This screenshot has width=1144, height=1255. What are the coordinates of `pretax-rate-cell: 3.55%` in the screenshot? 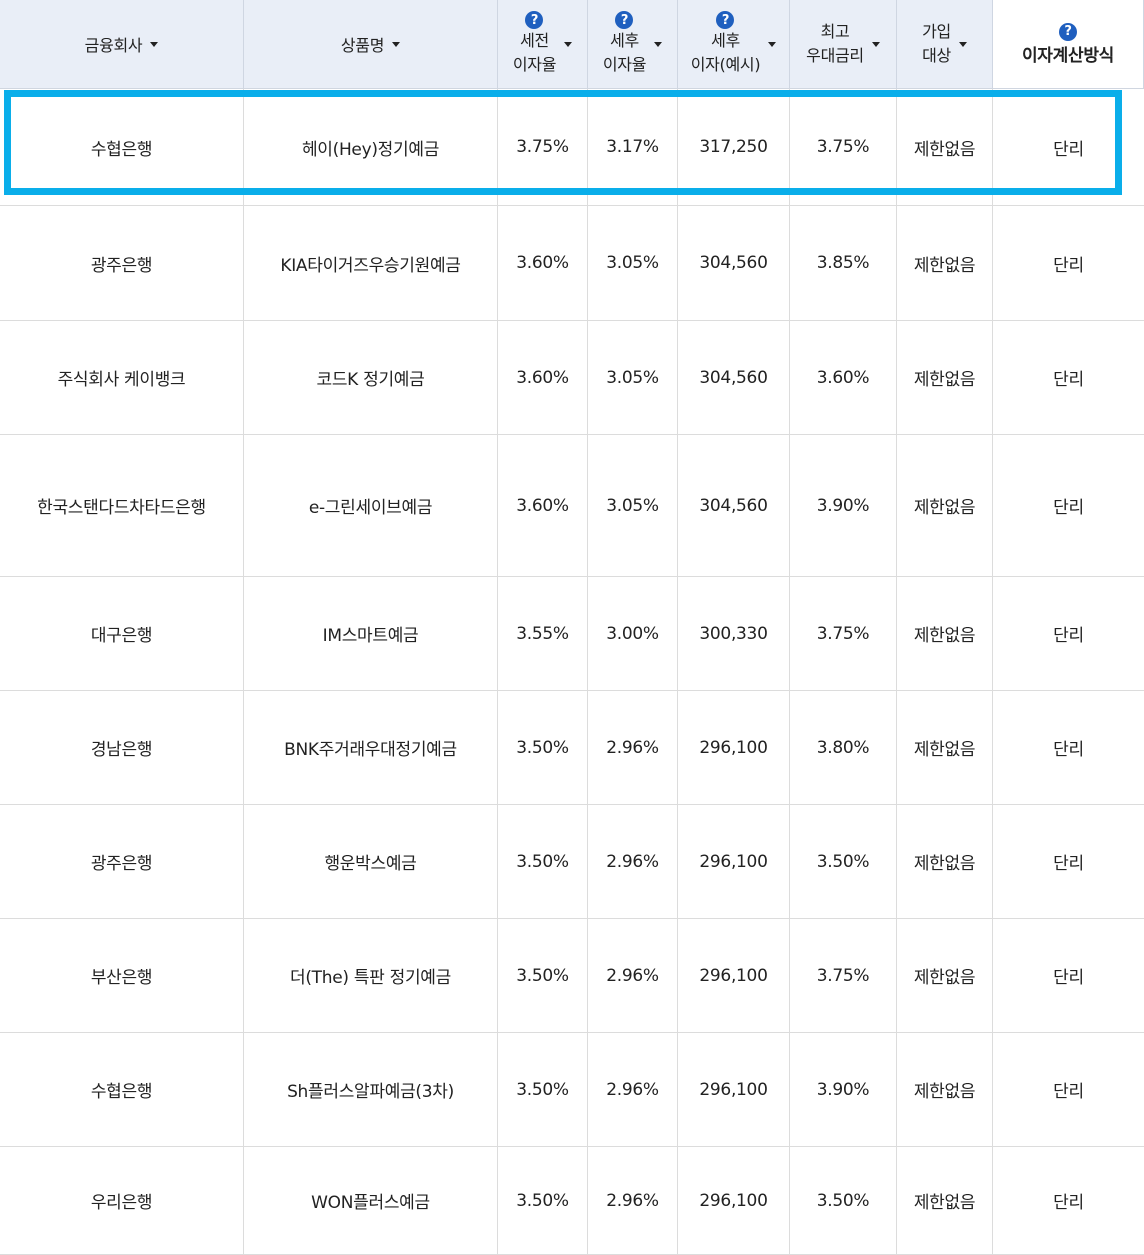 It's located at (543, 633).